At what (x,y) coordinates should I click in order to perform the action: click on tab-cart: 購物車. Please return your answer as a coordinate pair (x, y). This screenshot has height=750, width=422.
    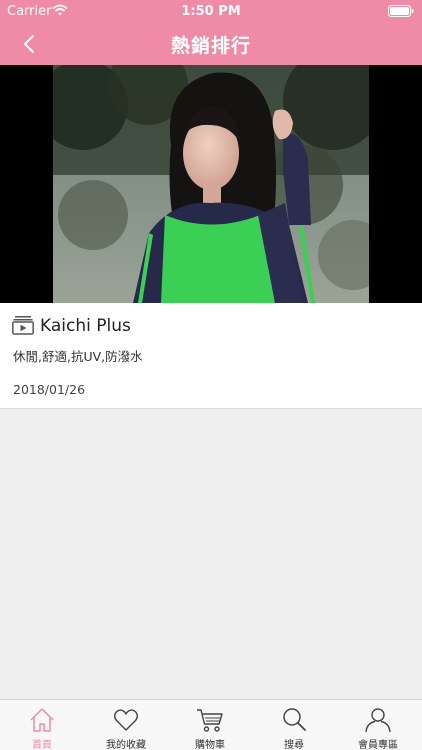
    Looking at the image, I should click on (210, 725).